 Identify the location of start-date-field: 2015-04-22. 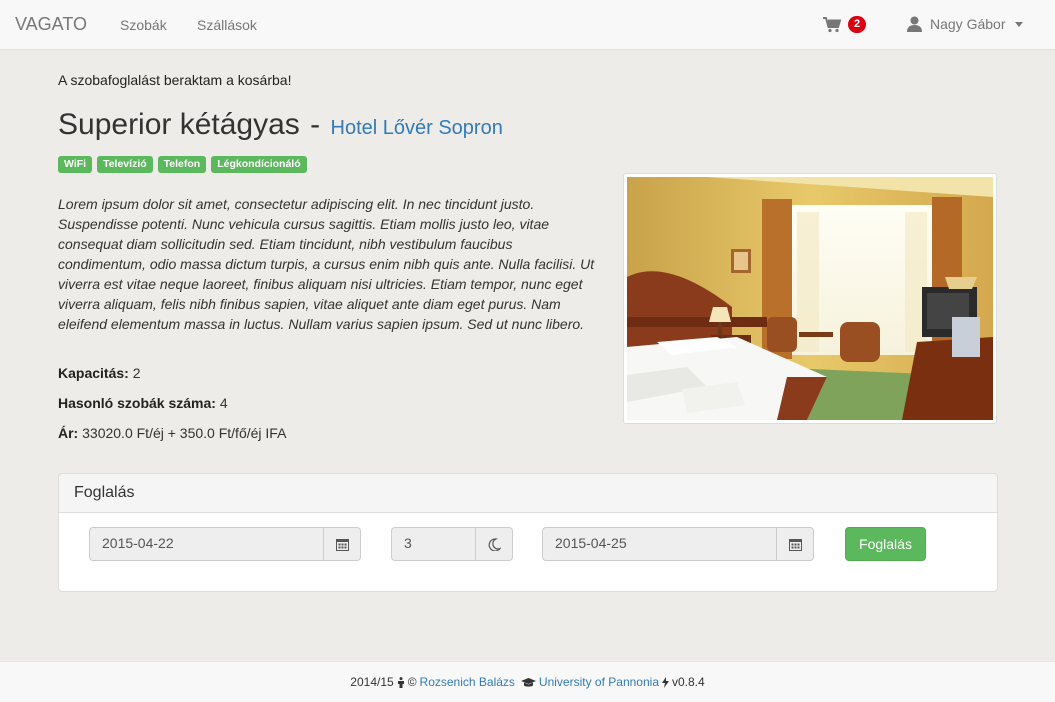
(206, 544).